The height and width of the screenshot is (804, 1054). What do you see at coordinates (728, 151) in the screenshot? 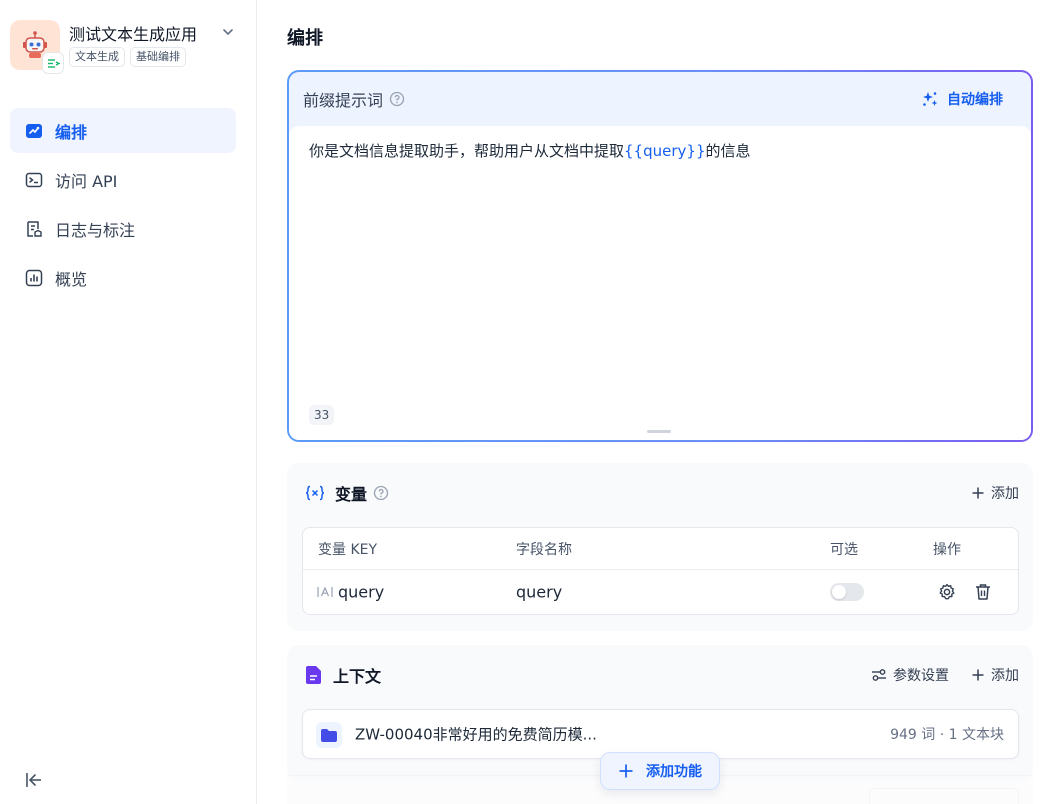
I see `prompt-text-after: 的信息` at bounding box center [728, 151].